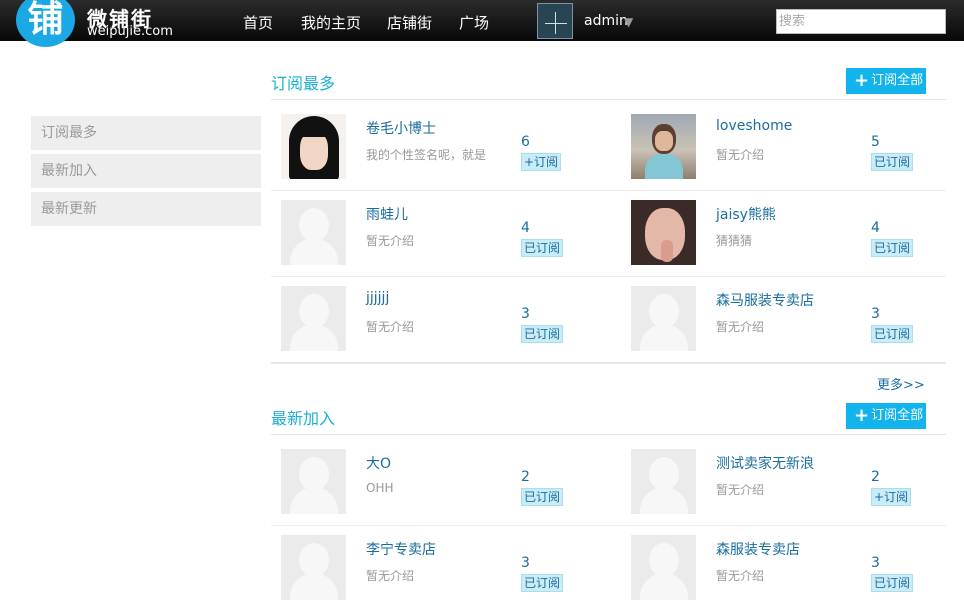 The width and height of the screenshot is (964, 611). I want to click on user-bio: 我的个性签名呢，就是, so click(426, 155).